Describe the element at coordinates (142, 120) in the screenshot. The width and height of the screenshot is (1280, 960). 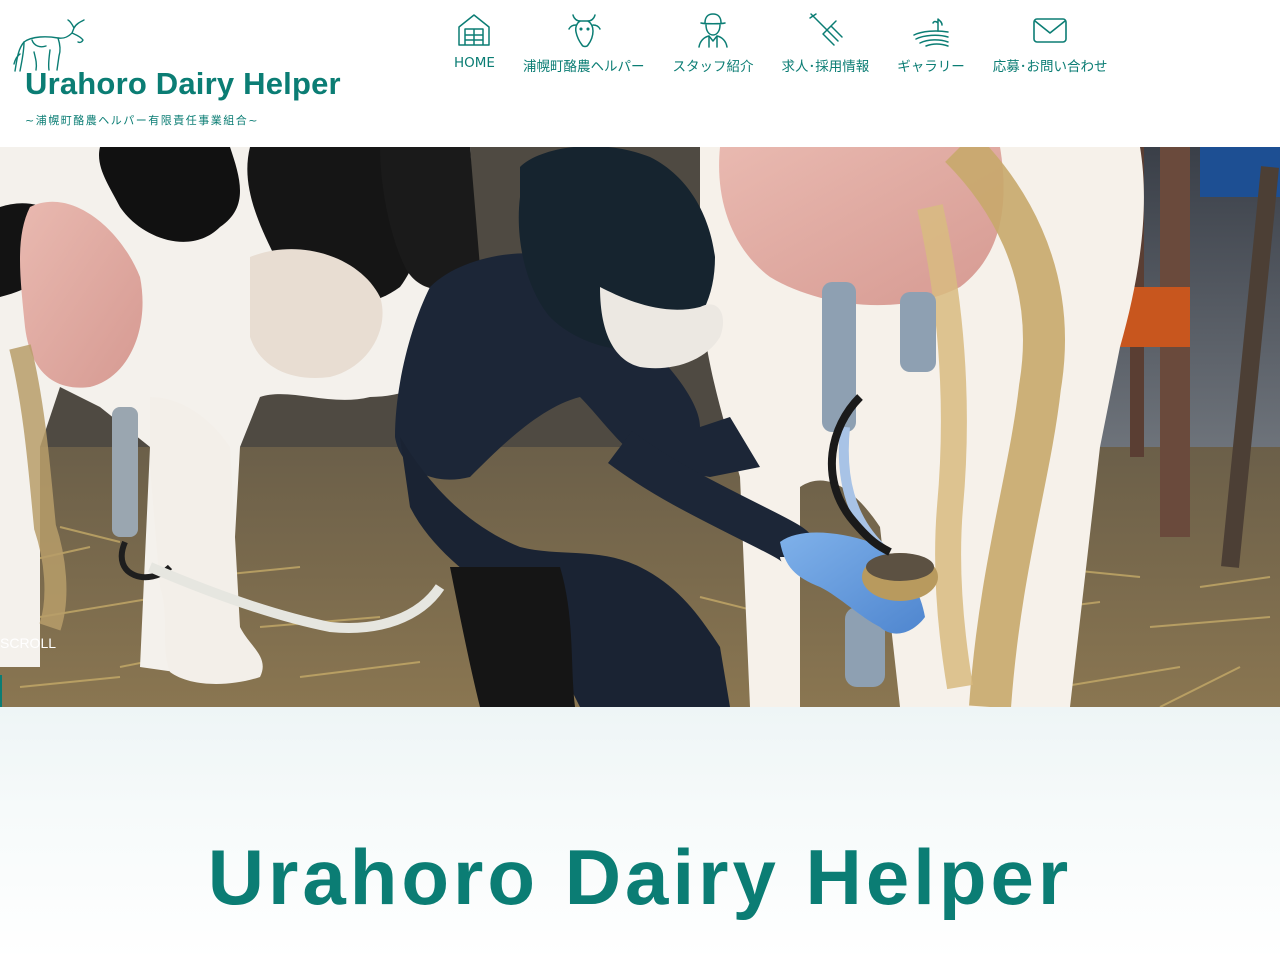
I see `logo-subtitle: ~浦幌町酪農ヘルパー有限責任事業組合~` at that location.